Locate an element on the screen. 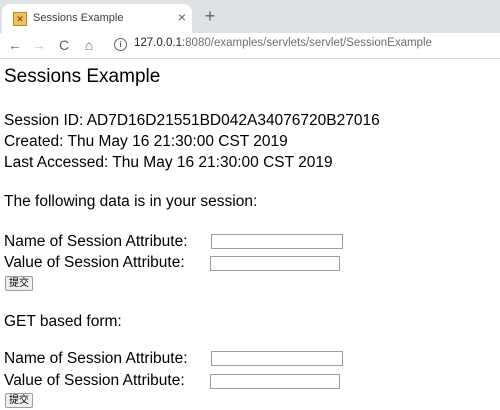 This screenshot has width=500, height=410. session-data-heading: The following data is in your session: is located at coordinates (131, 201).